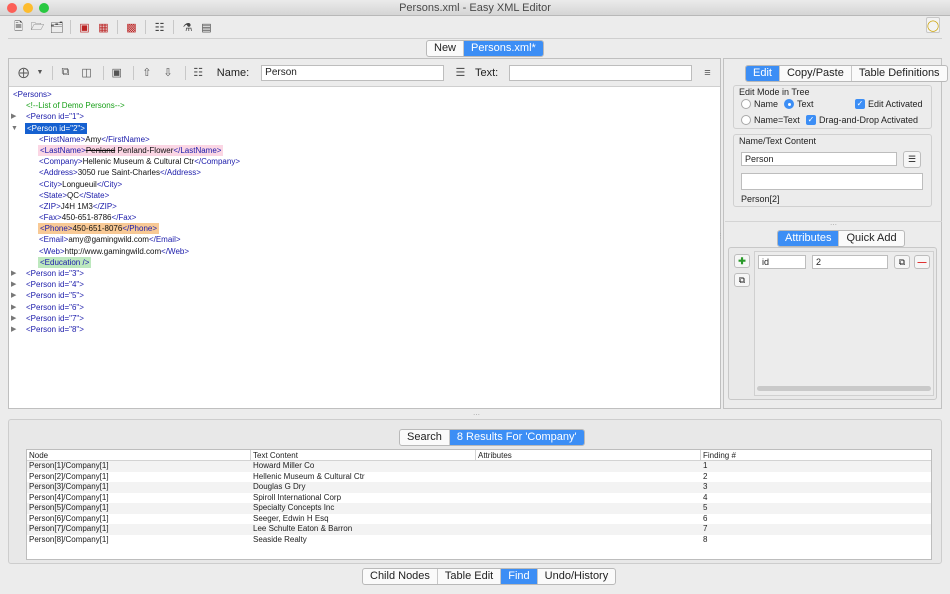 Image resolution: width=950 pixels, height=594 pixels. What do you see at coordinates (364, 273) in the screenshot?
I see `tree-node: ▶ <Person id="3">` at bounding box center [364, 273].